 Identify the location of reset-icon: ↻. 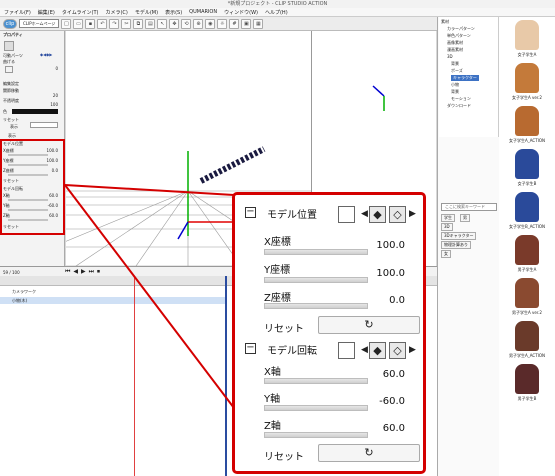
(369, 324).